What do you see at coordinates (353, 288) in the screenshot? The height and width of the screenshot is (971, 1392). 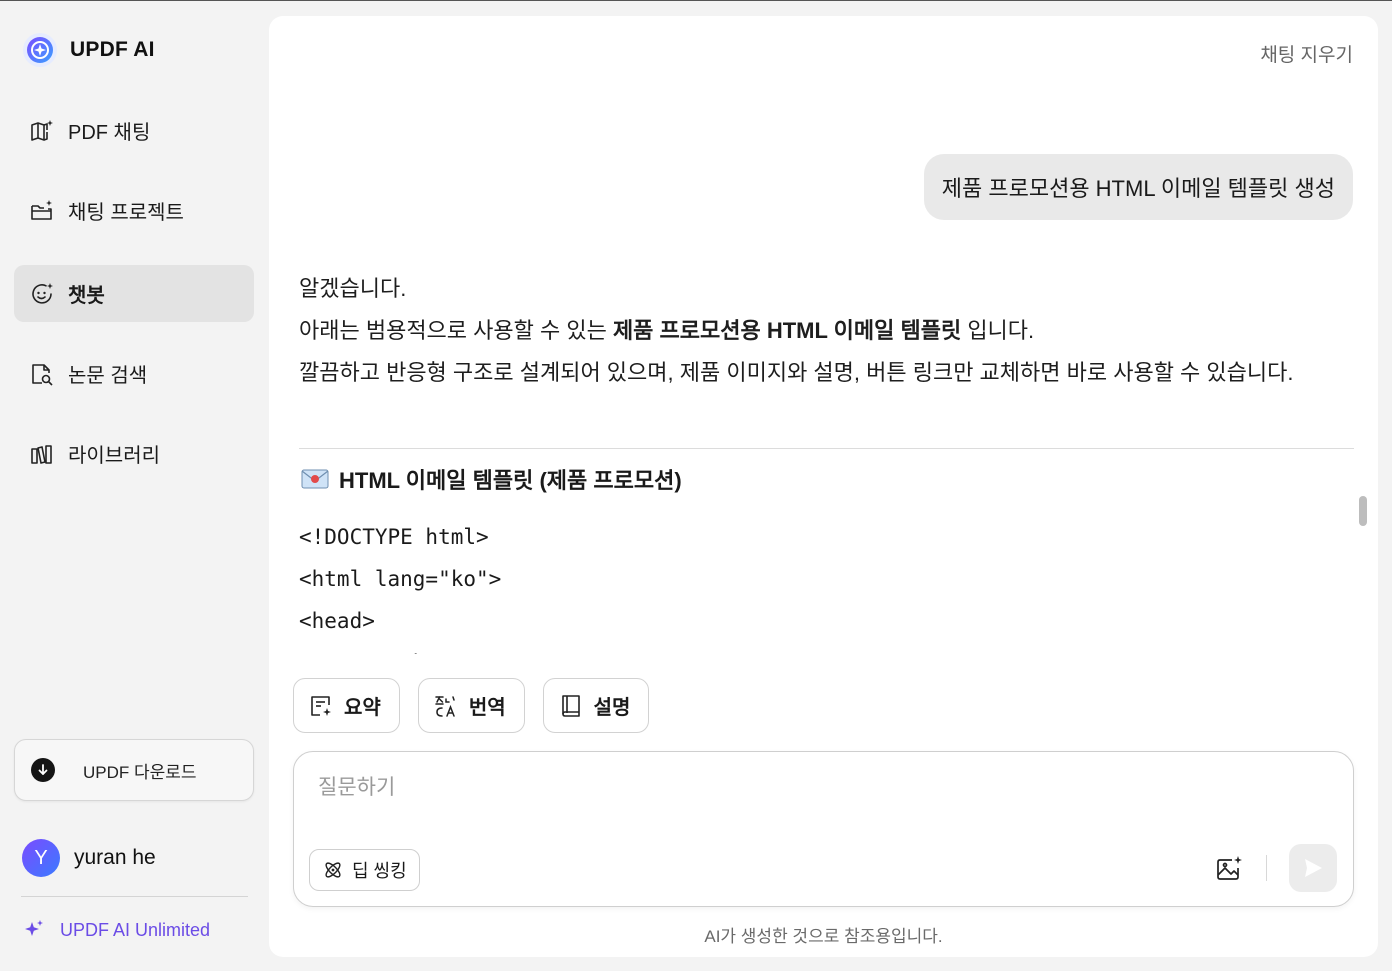 I see `answer-line: 알겠습니다.` at bounding box center [353, 288].